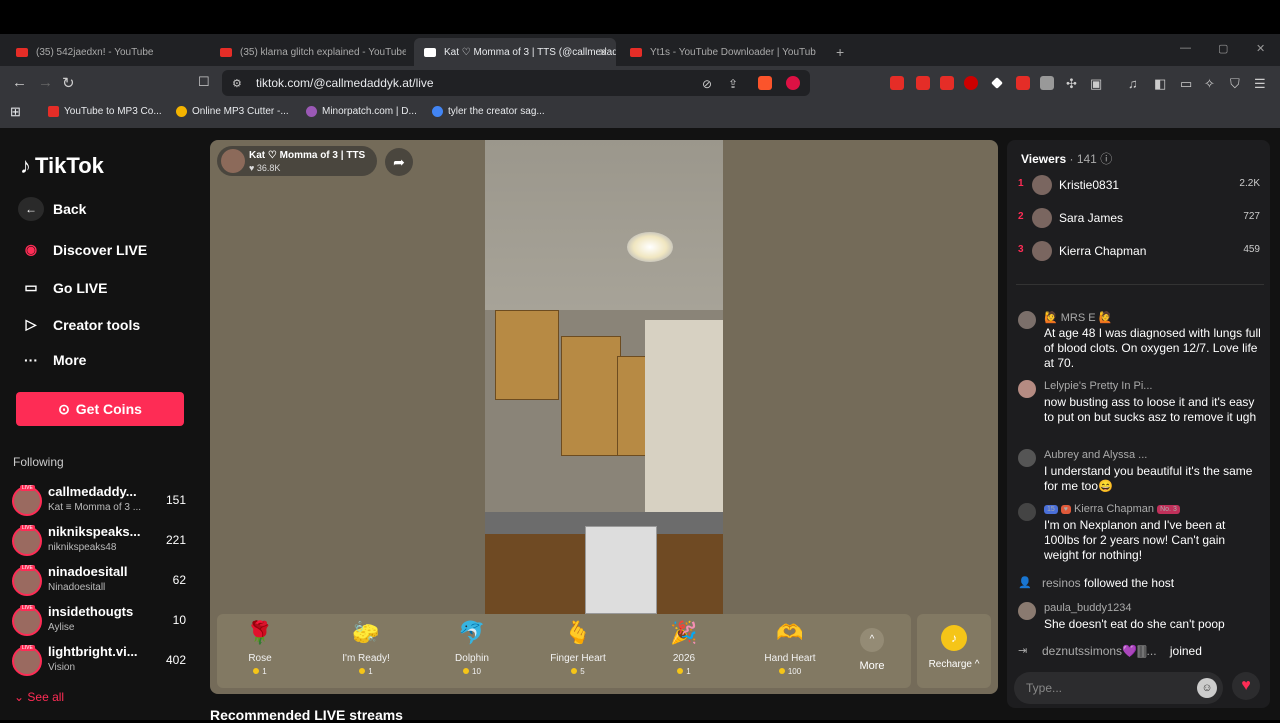  I want to click on sponge-icon: 🧽, so click(366, 632).